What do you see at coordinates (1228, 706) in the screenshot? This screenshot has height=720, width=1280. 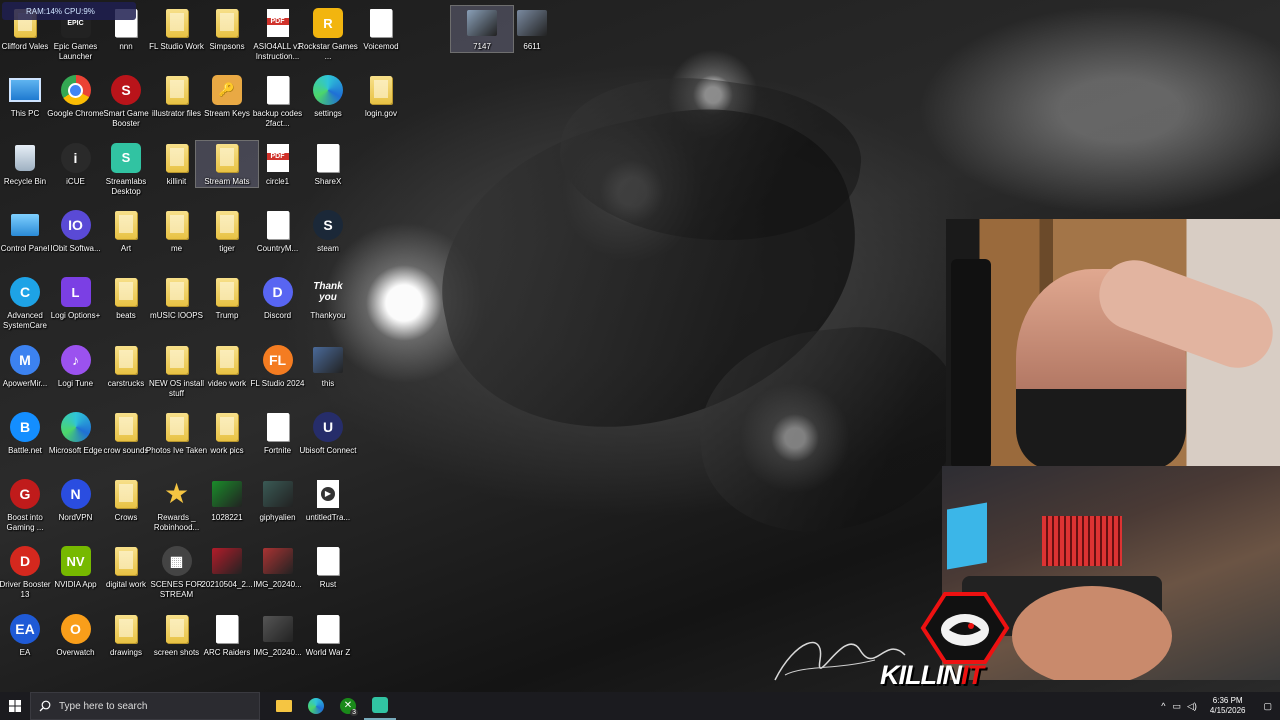 I see `taskbar-clock: 6:36 PM 4/15/2026` at bounding box center [1228, 706].